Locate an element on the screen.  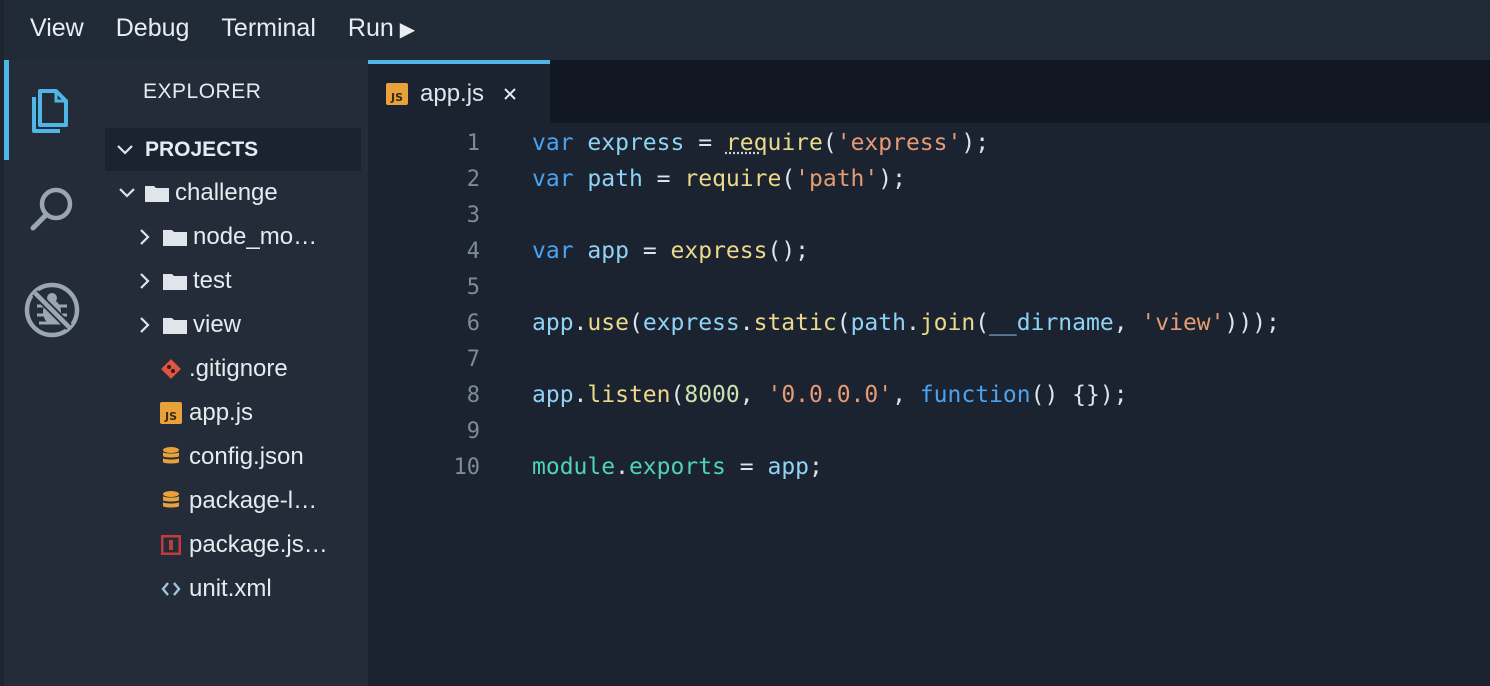
menu-debug: Debug is located at coordinates (153, 30).